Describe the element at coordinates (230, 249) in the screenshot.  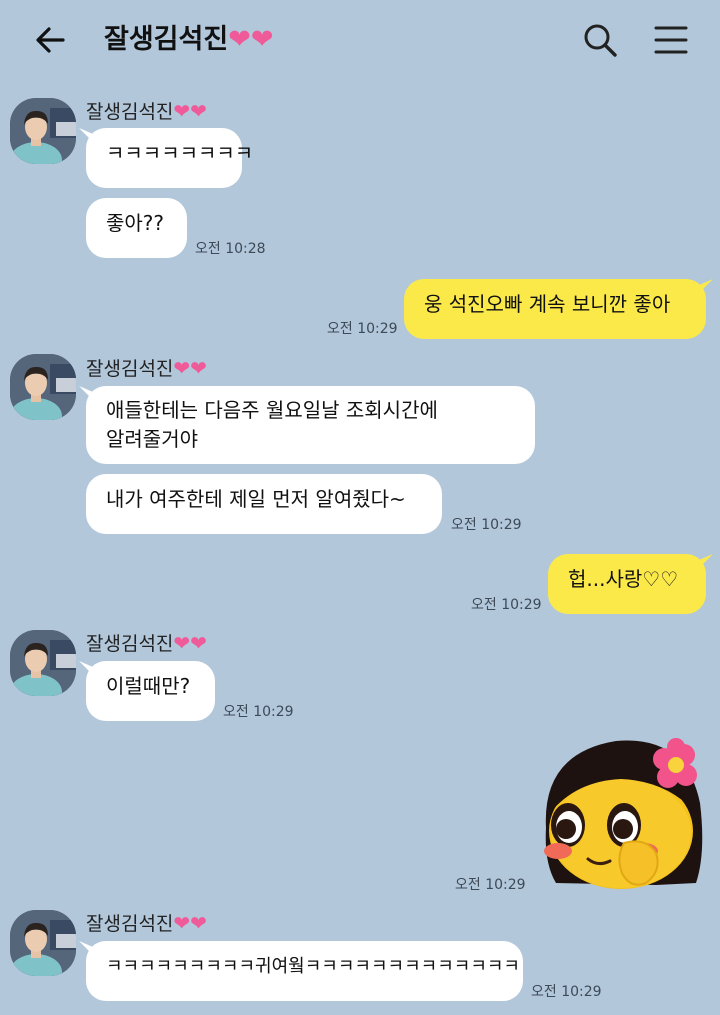
I see `message-time: 오전 10:28` at that location.